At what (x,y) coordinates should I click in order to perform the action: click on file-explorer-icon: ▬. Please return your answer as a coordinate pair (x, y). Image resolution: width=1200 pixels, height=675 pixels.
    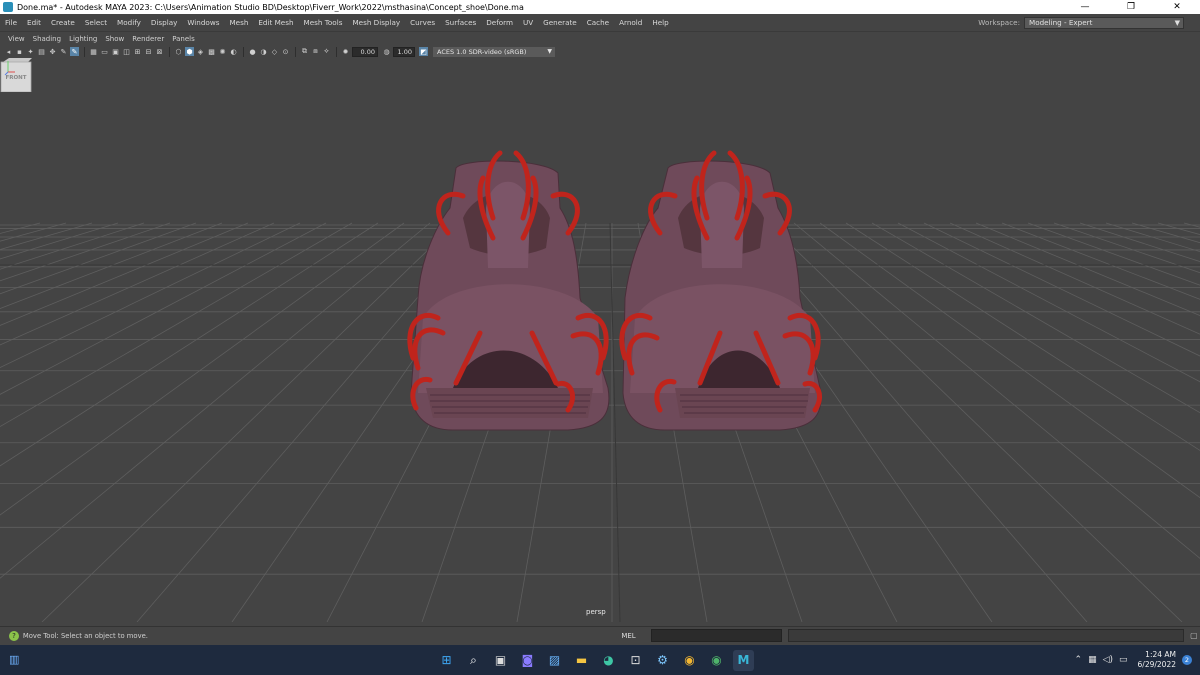
    Looking at the image, I should click on (581, 660).